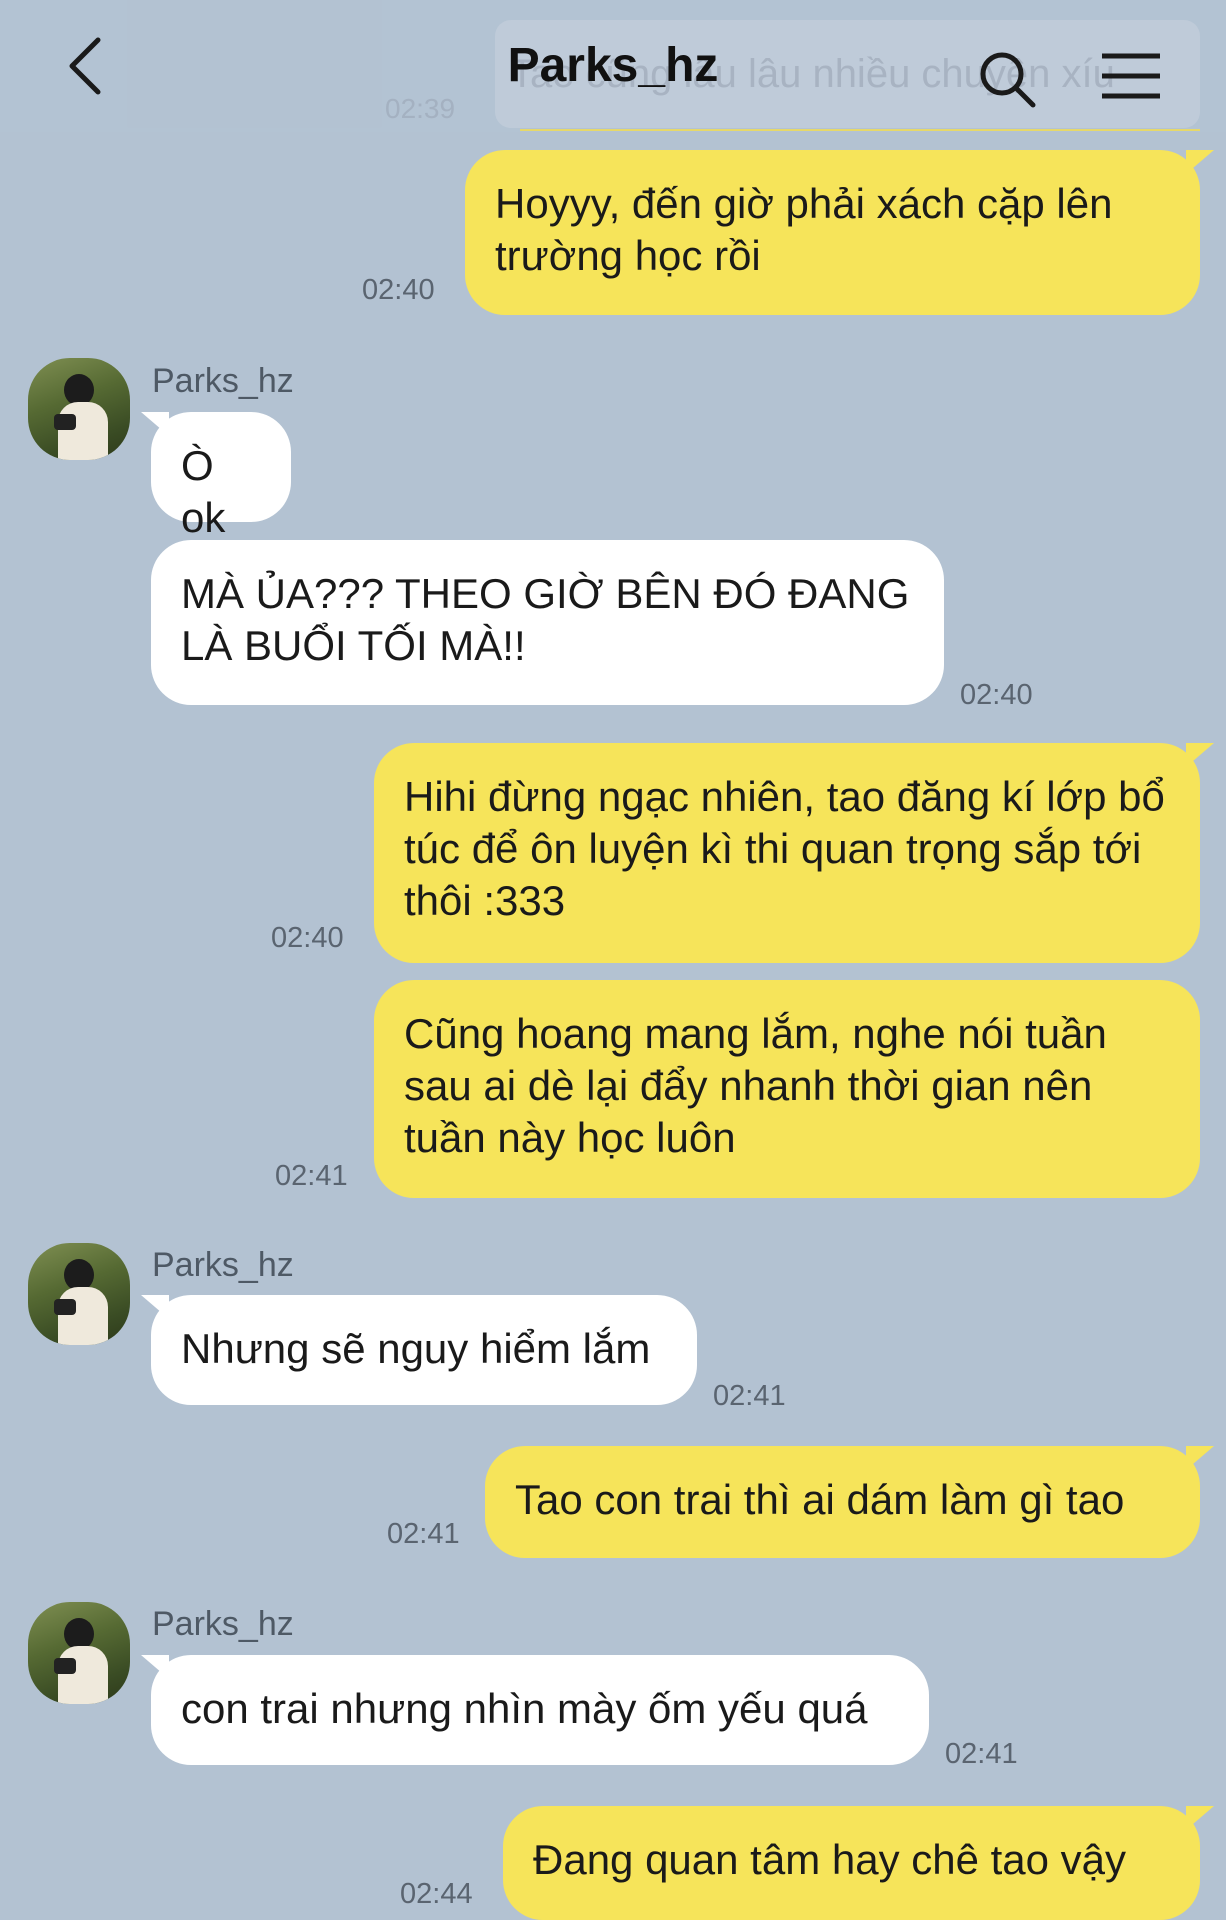 The image size is (1226, 1920). I want to click on hamburger-menu-icon, so click(1131, 76).